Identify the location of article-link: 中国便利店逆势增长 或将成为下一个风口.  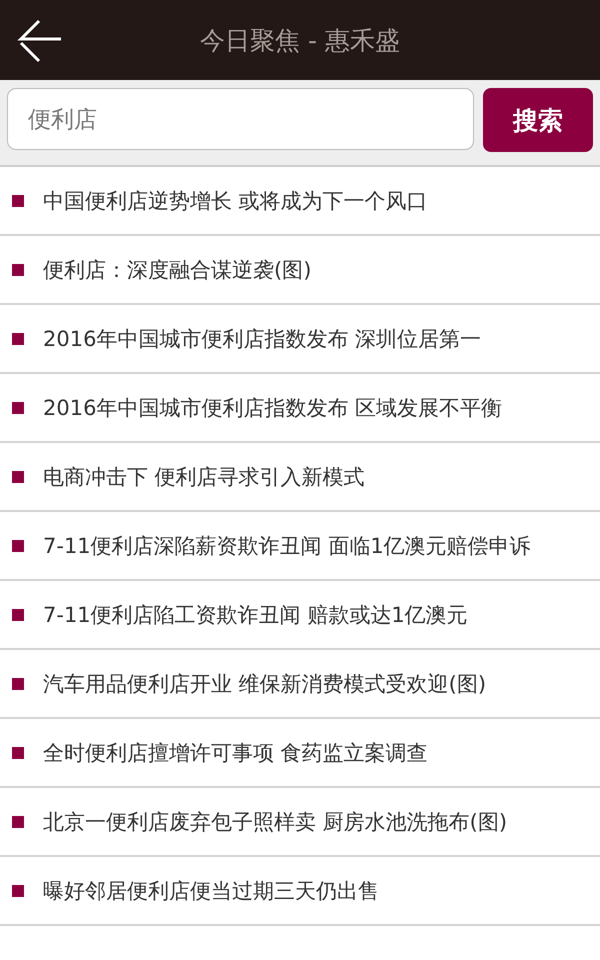
(235, 200).